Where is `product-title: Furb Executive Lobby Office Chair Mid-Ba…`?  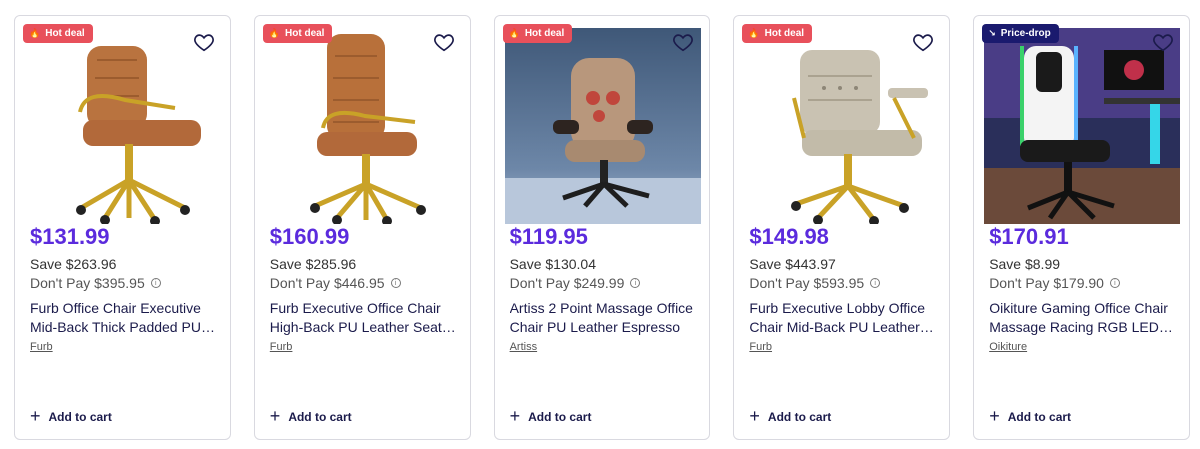
product-title: Furb Executive Lobby Office Chair Mid-Ba… is located at coordinates (845, 318).